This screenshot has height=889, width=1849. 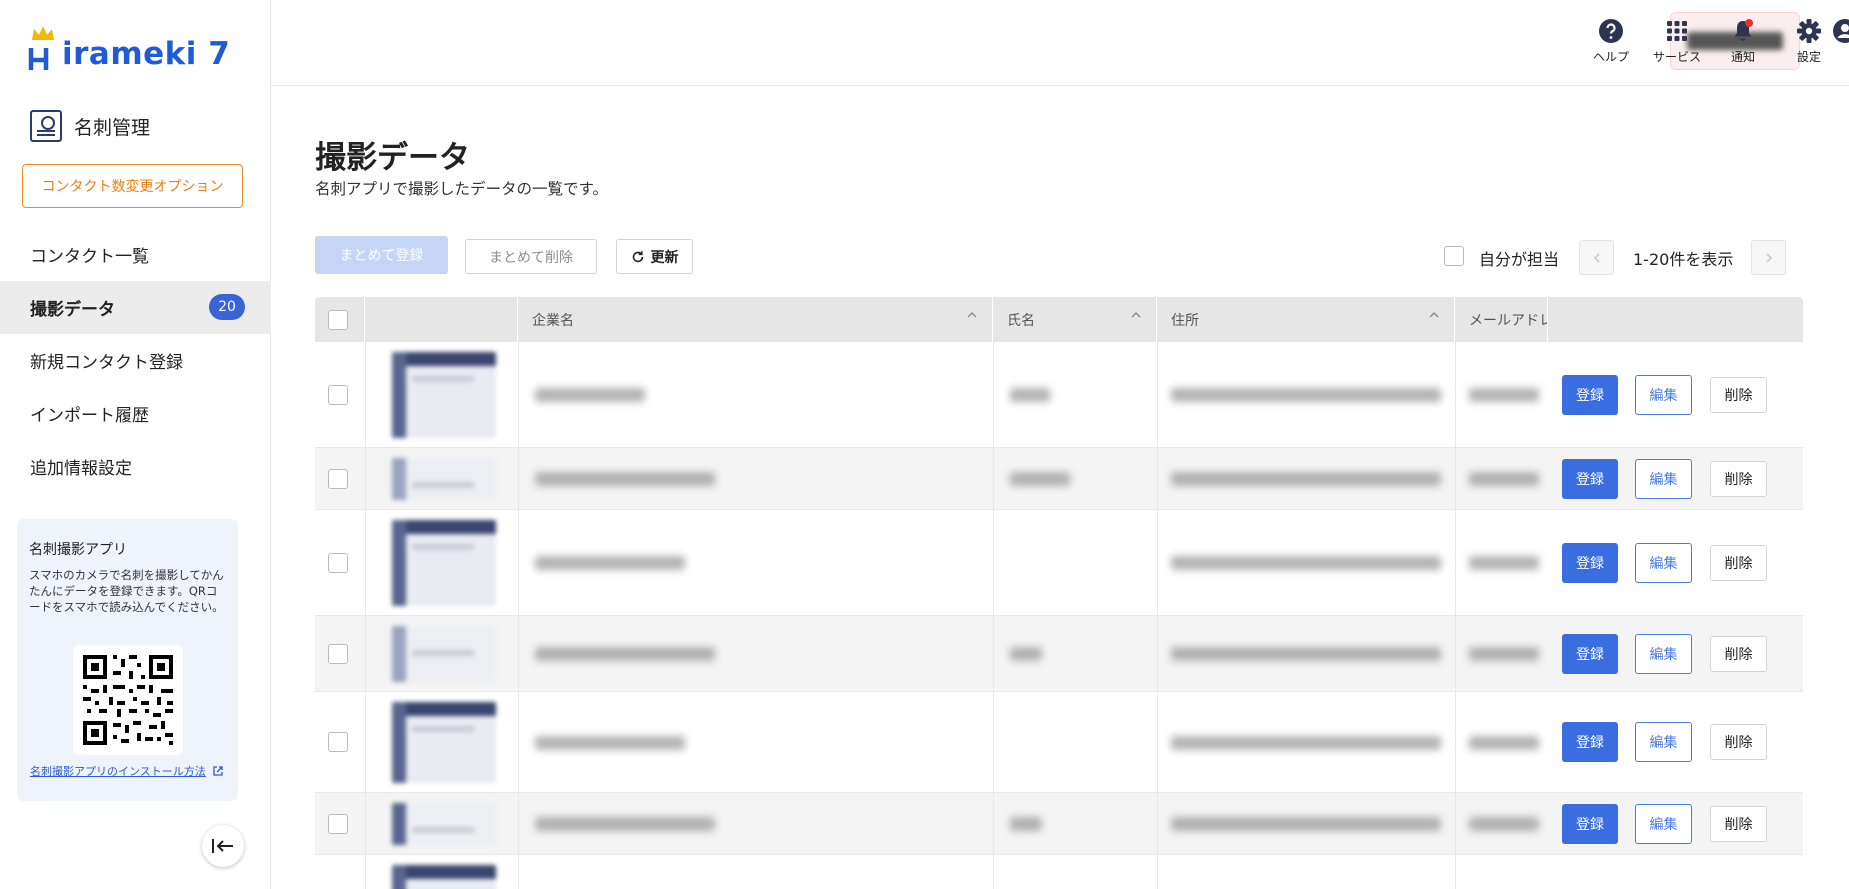 I want to click on services-label: サービス, so click(x=1676, y=57).